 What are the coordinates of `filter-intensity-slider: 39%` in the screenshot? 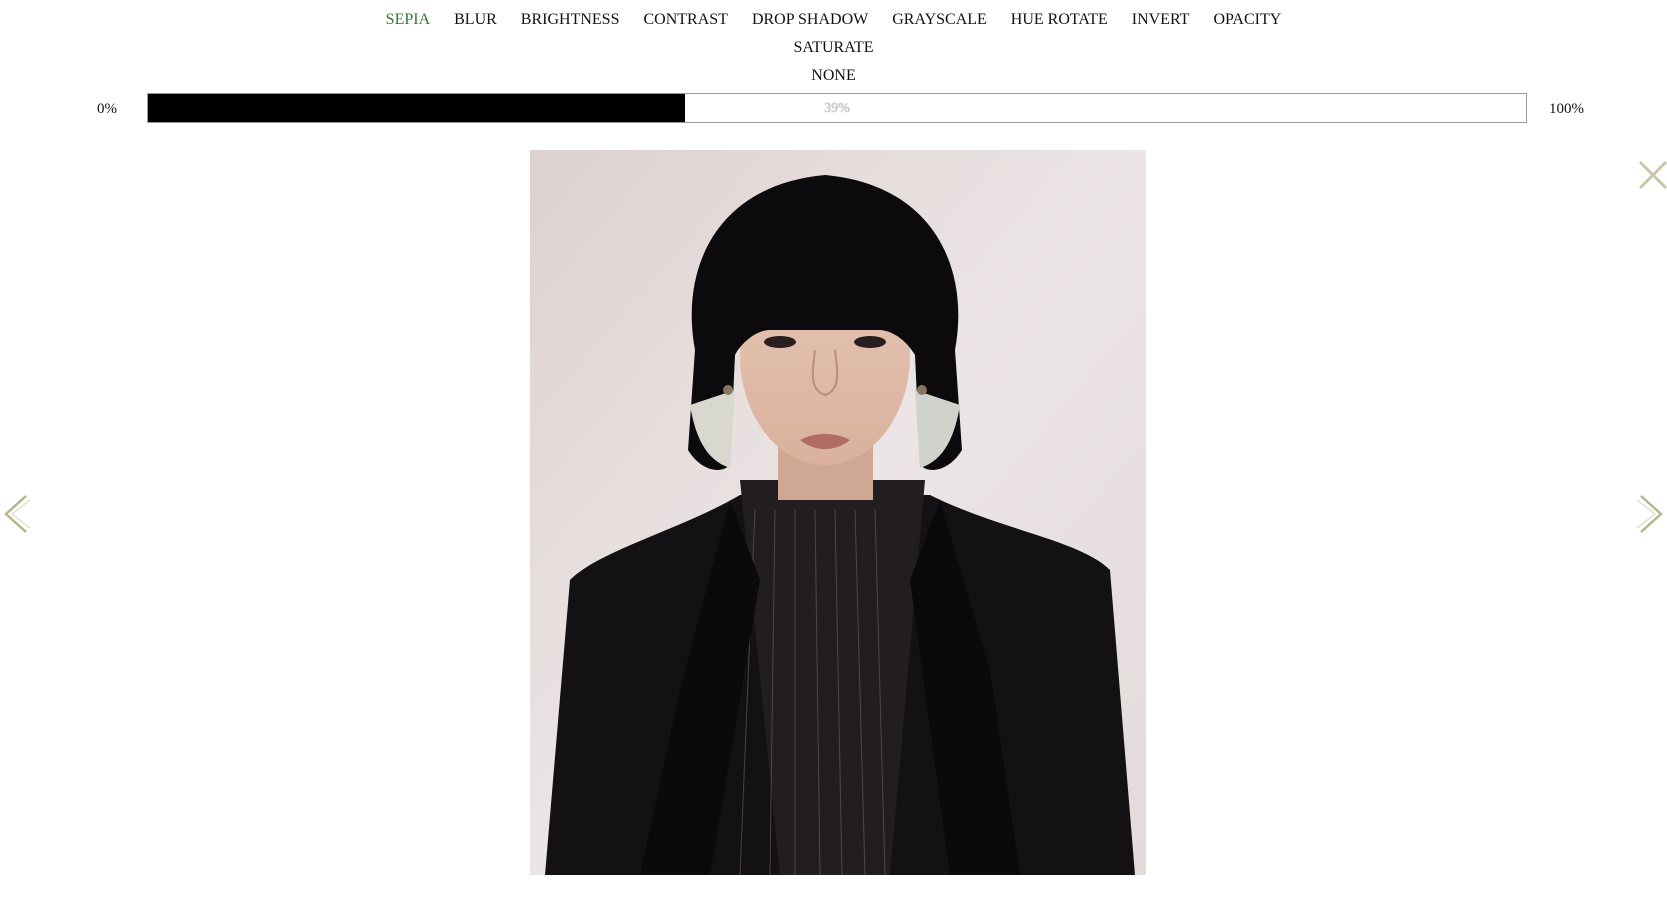 It's located at (837, 108).